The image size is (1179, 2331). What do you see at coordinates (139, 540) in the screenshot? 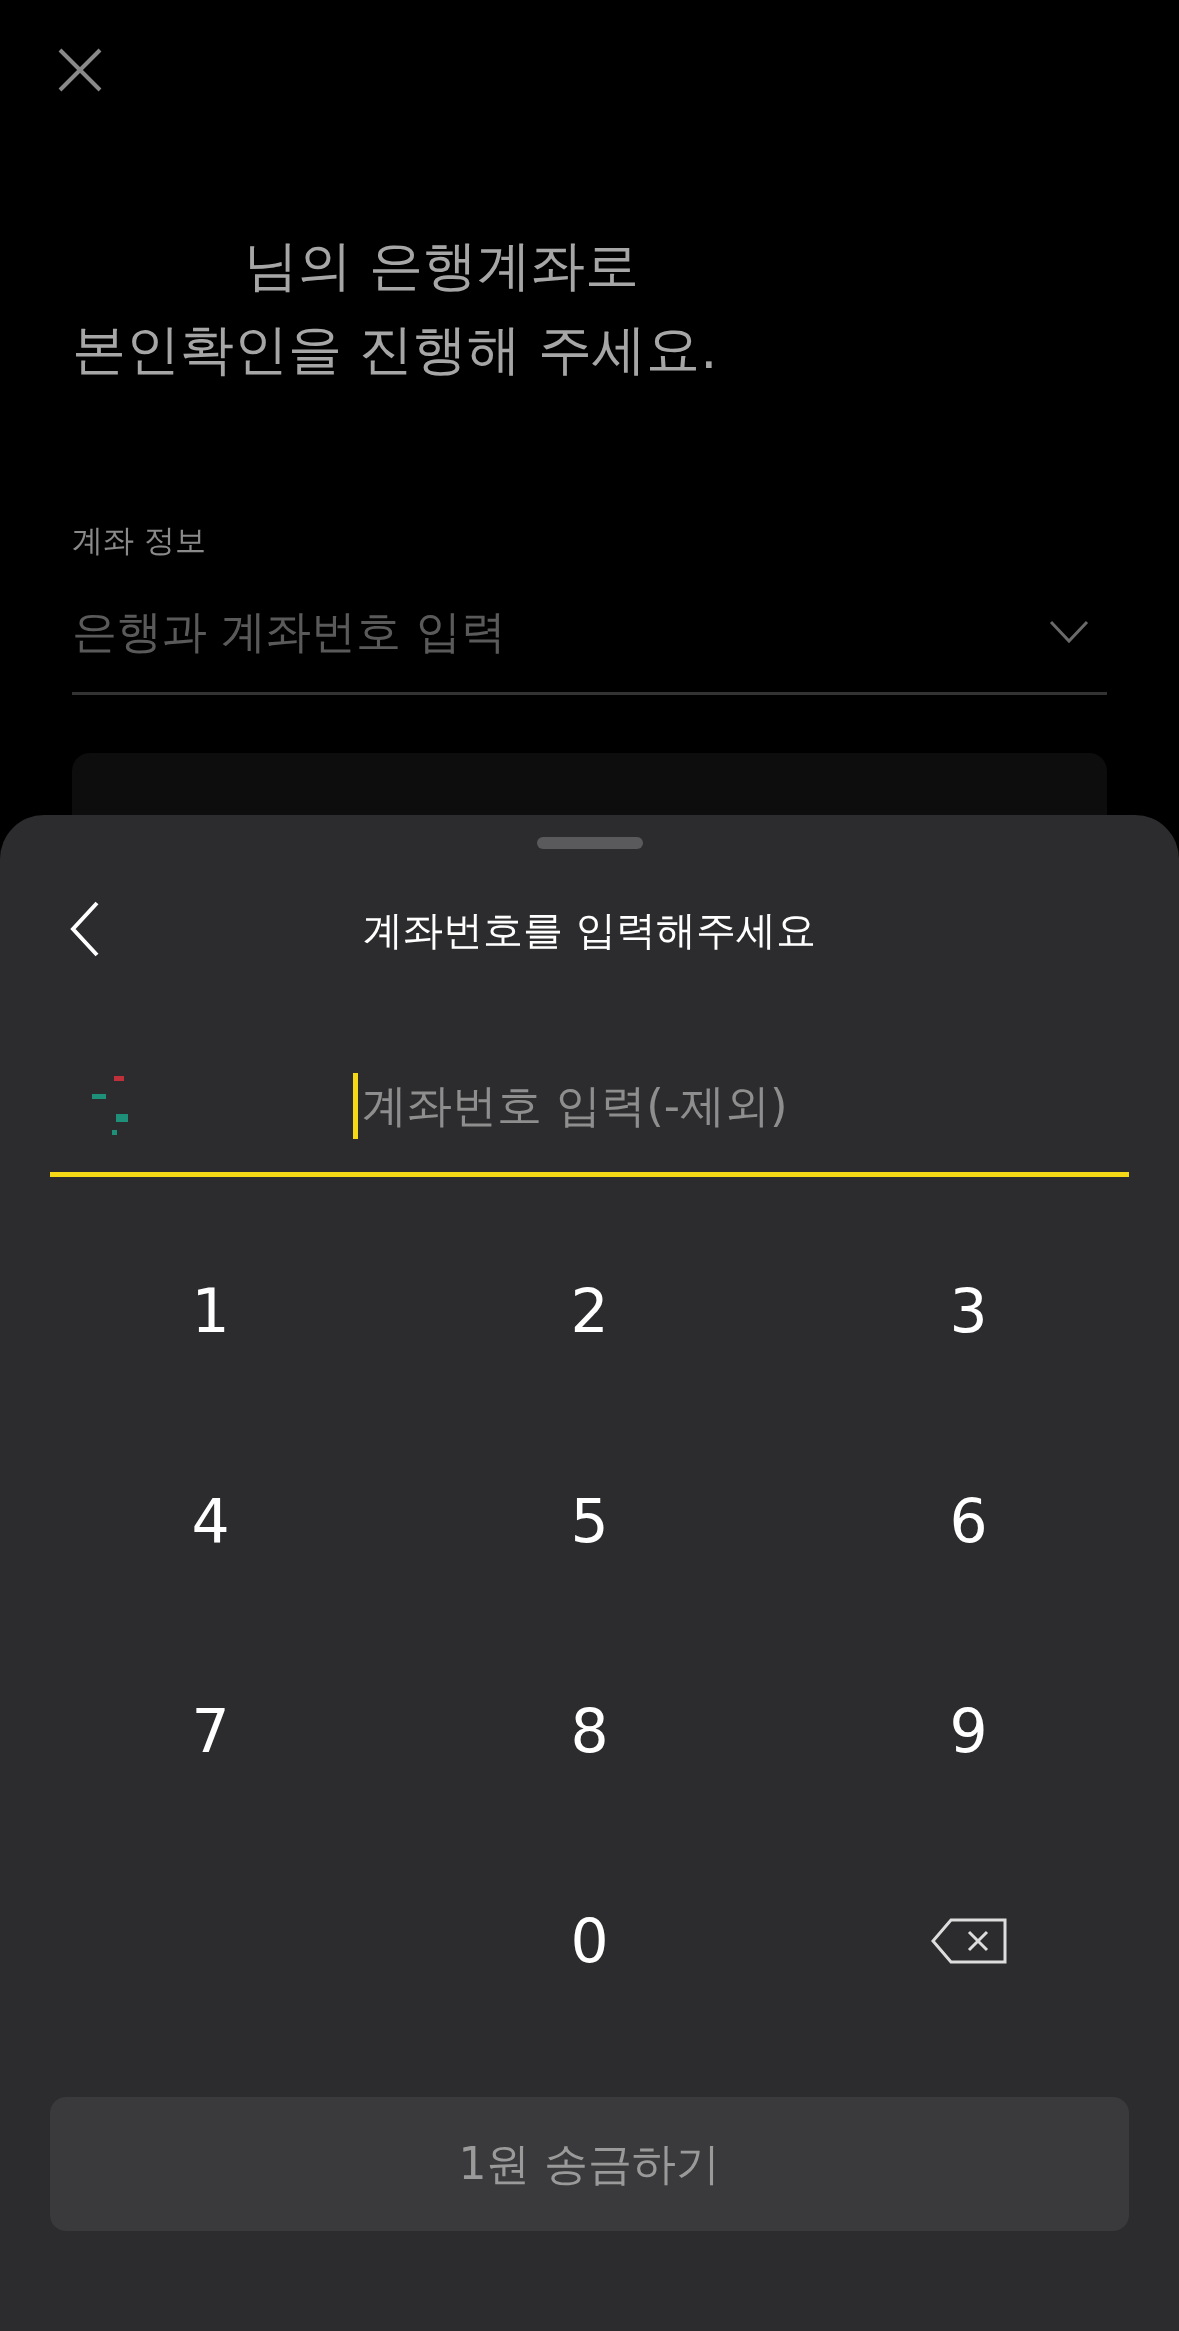
I see `field-label: 계좌 정보` at bounding box center [139, 540].